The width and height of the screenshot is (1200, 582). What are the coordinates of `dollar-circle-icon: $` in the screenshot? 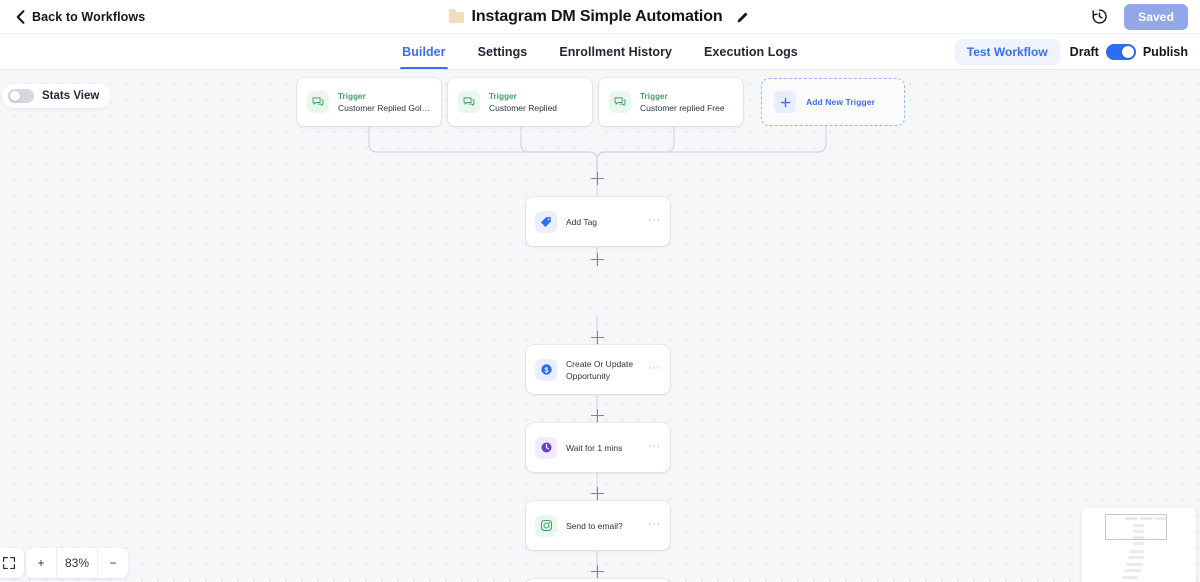 It's located at (546, 369).